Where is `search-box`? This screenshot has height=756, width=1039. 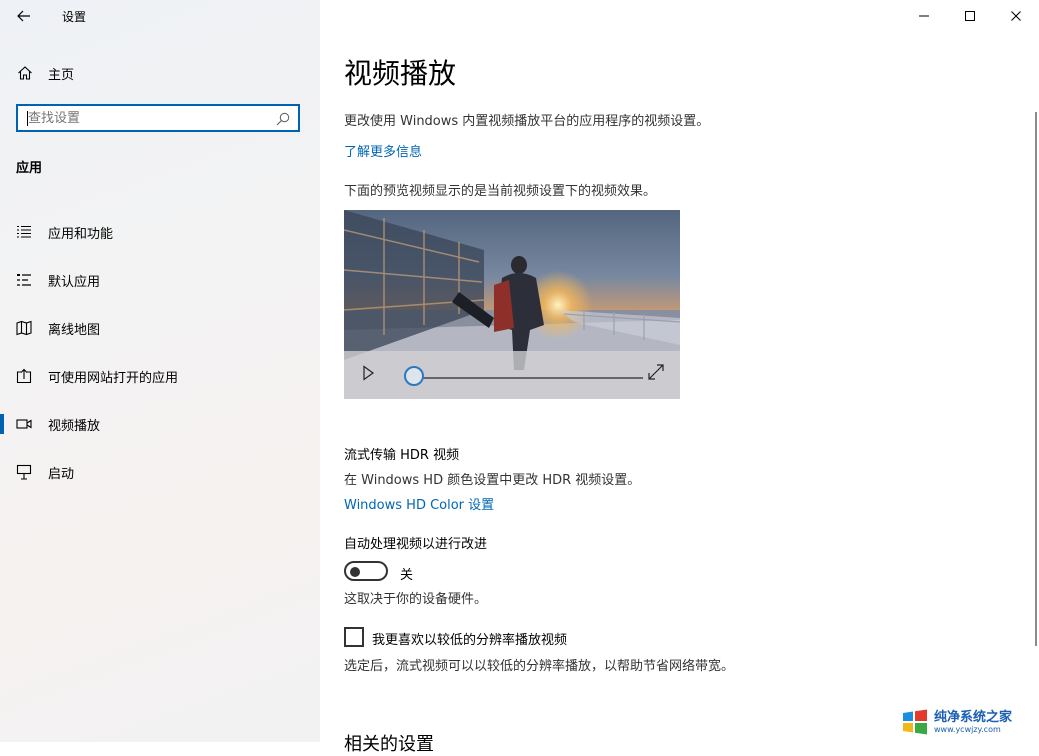 search-box is located at coordinates (158, 118).